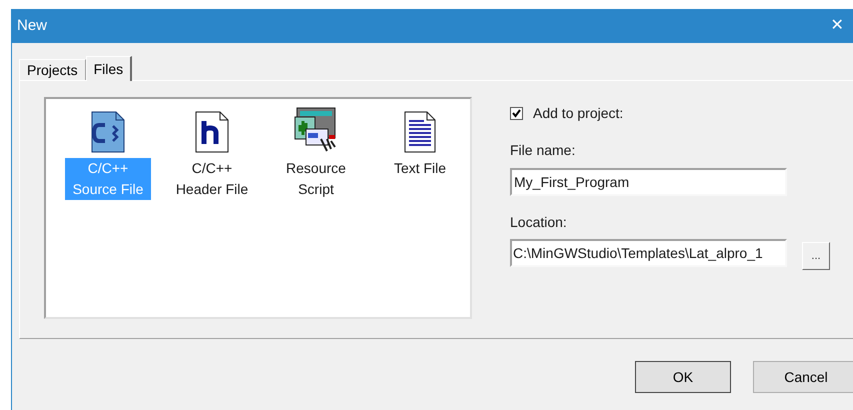 The image size is (853, 410). I want to click on checkbox, so click(516, 113).